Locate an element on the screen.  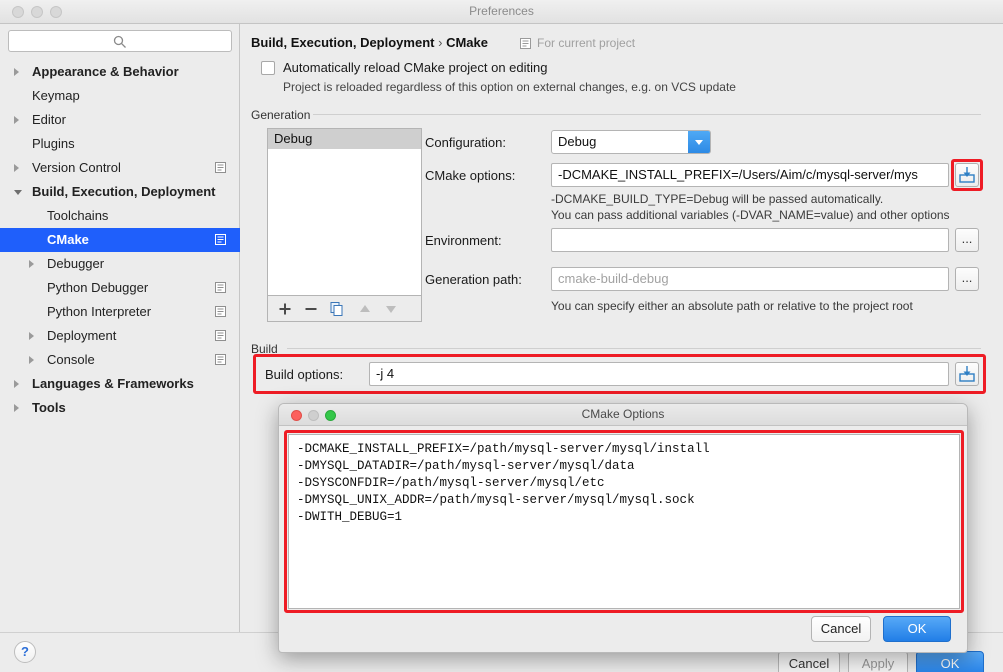
environment-input is located at coordinates (750, 240).